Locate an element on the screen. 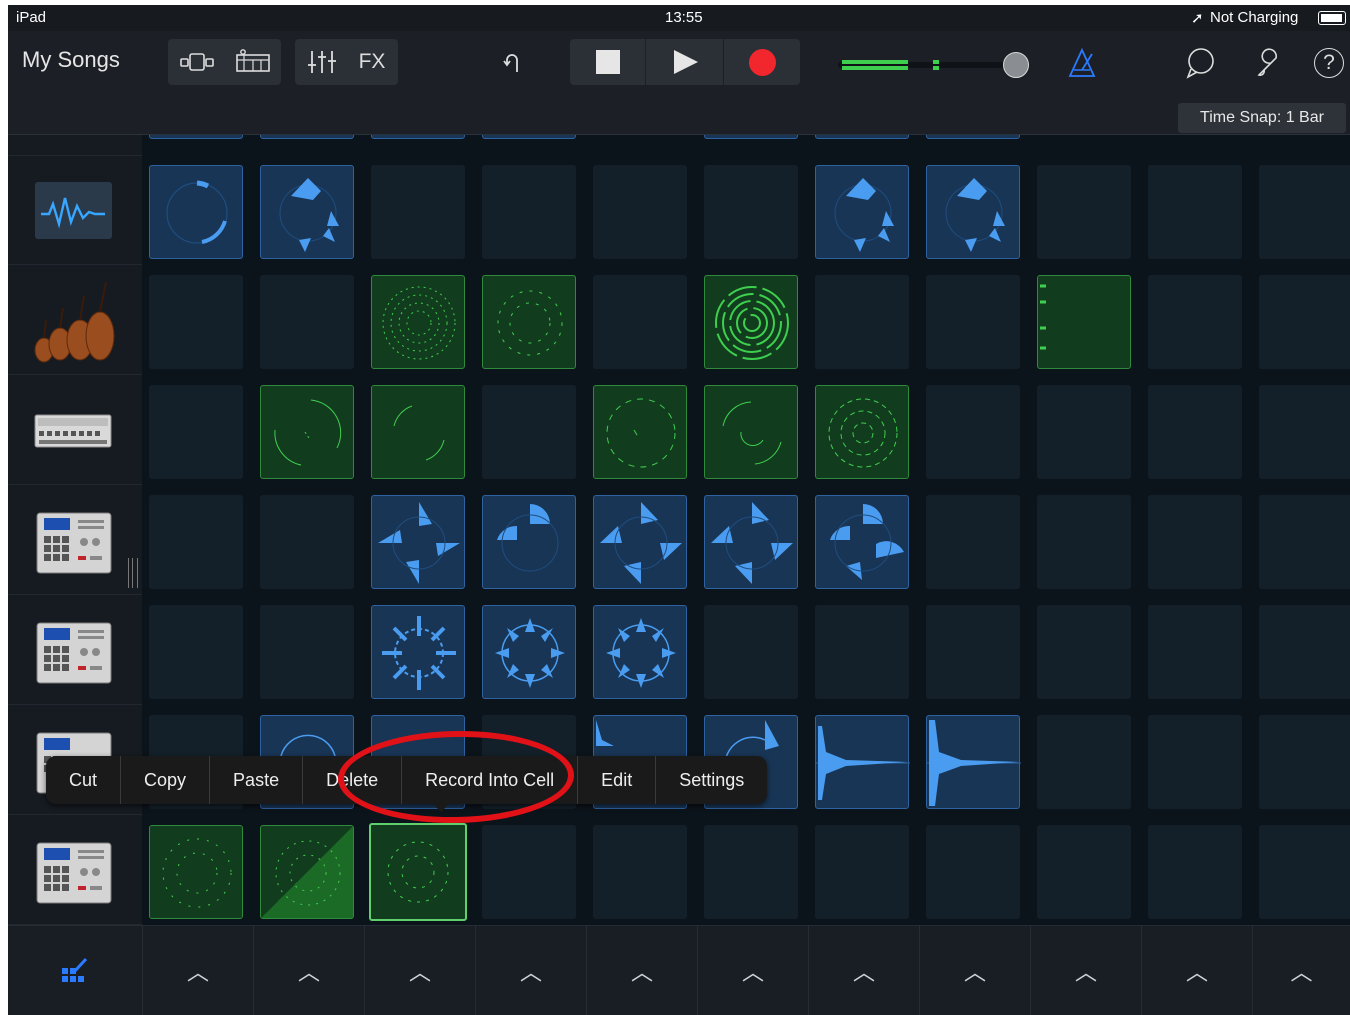 Image resolution: width=1350 pixels, height=1015 pixels. time-snap-button: Time Snap: 1 Bar is located at coordinates (1262, 118).